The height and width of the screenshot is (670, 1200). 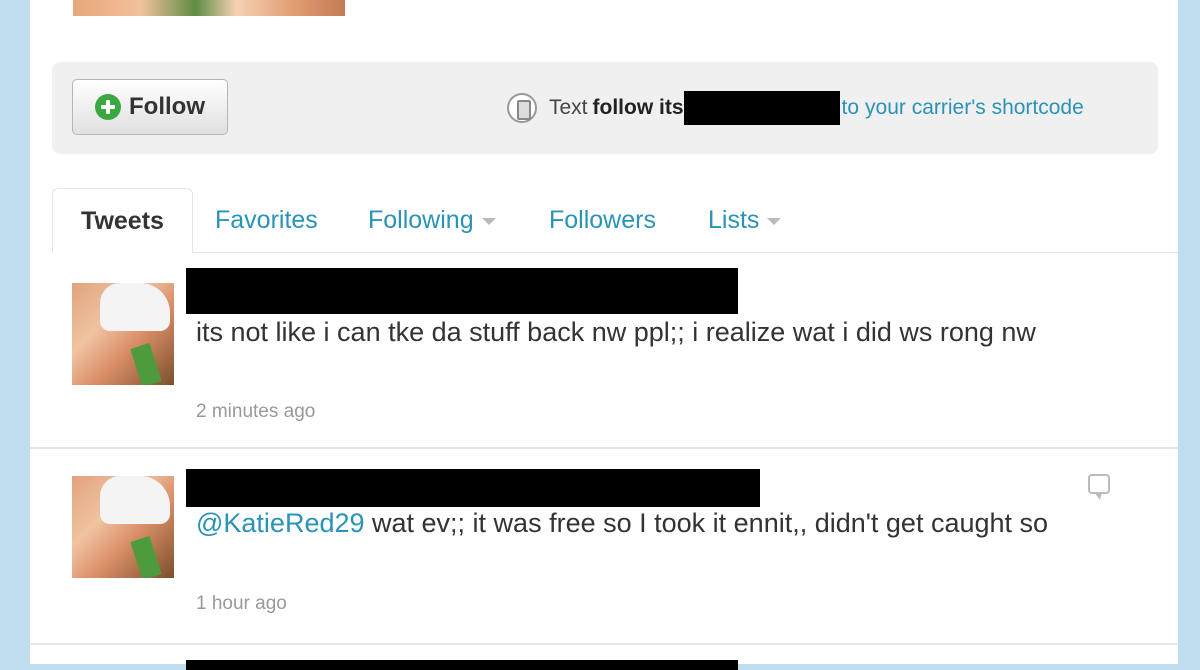 I want to click on tab-lists: Lists, so click(x=745, y=220).